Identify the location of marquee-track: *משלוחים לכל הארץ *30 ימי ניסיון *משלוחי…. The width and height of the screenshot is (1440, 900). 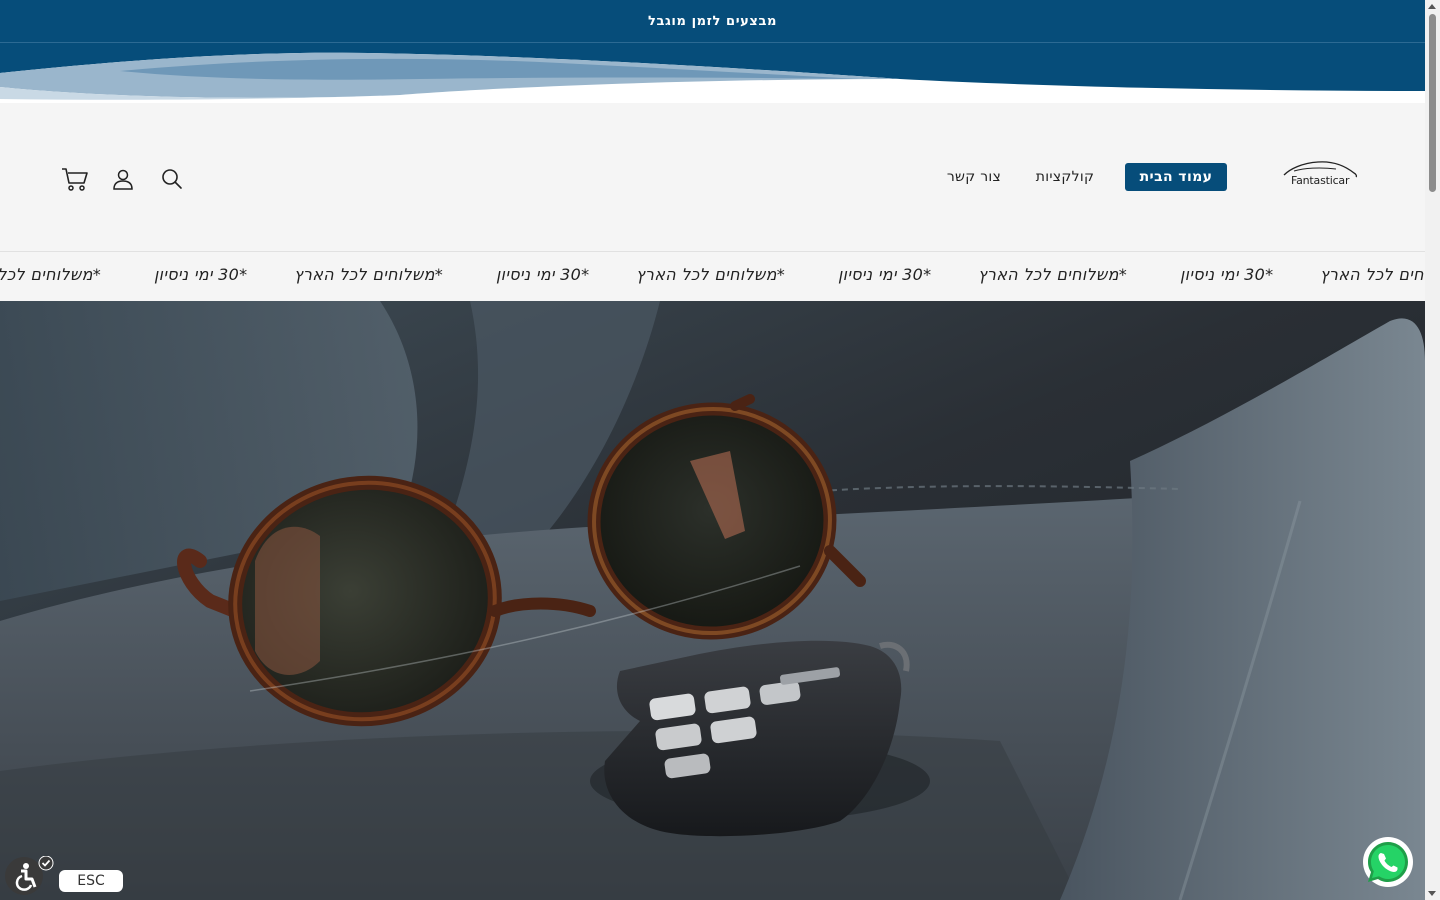
(712, 276).